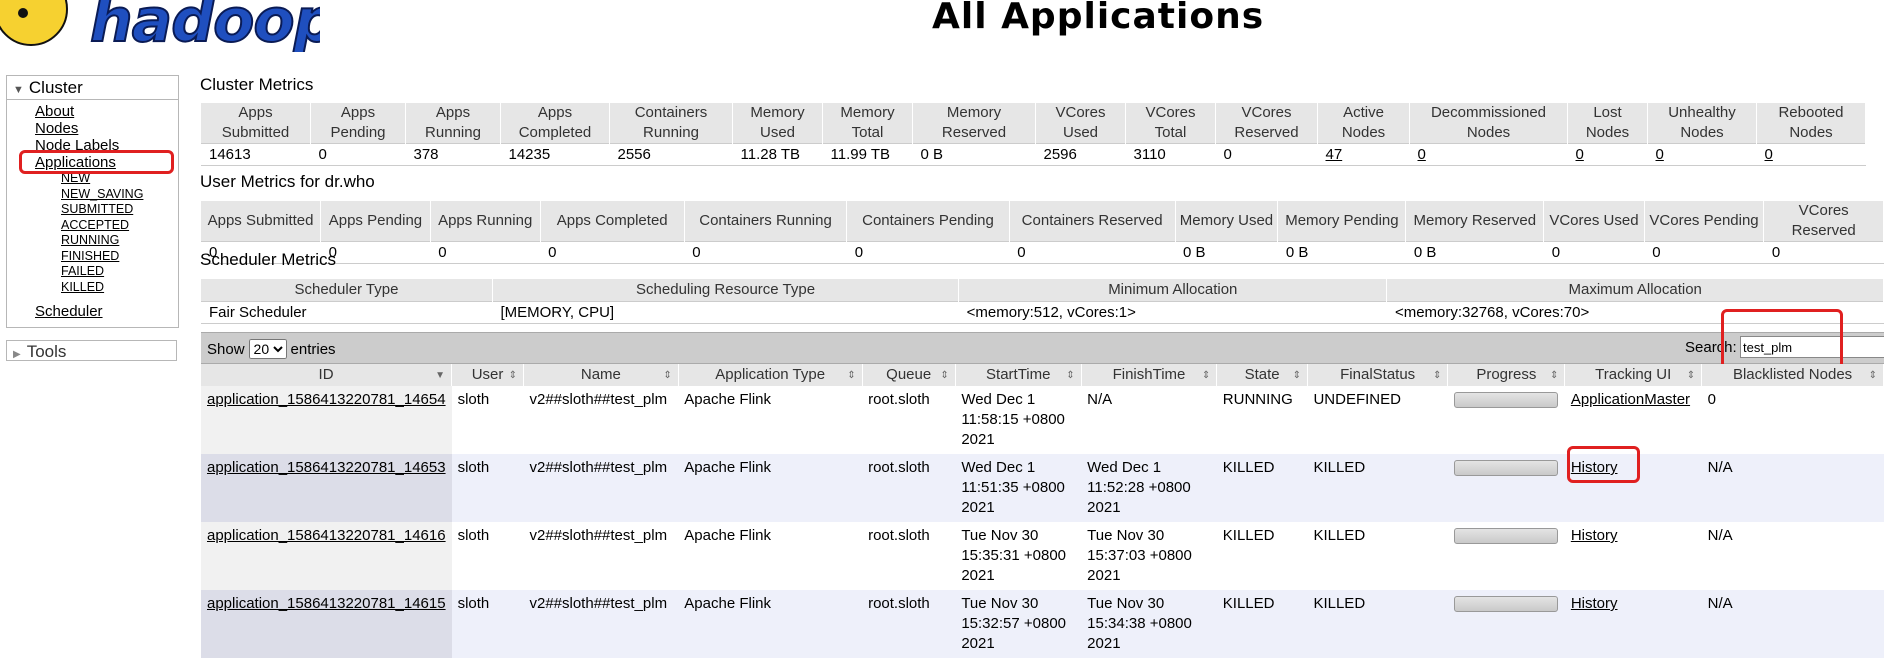 This screenshot has width=1884, height=658. I want to click on sort-header-name: Name ⇕, so click(601, 375).